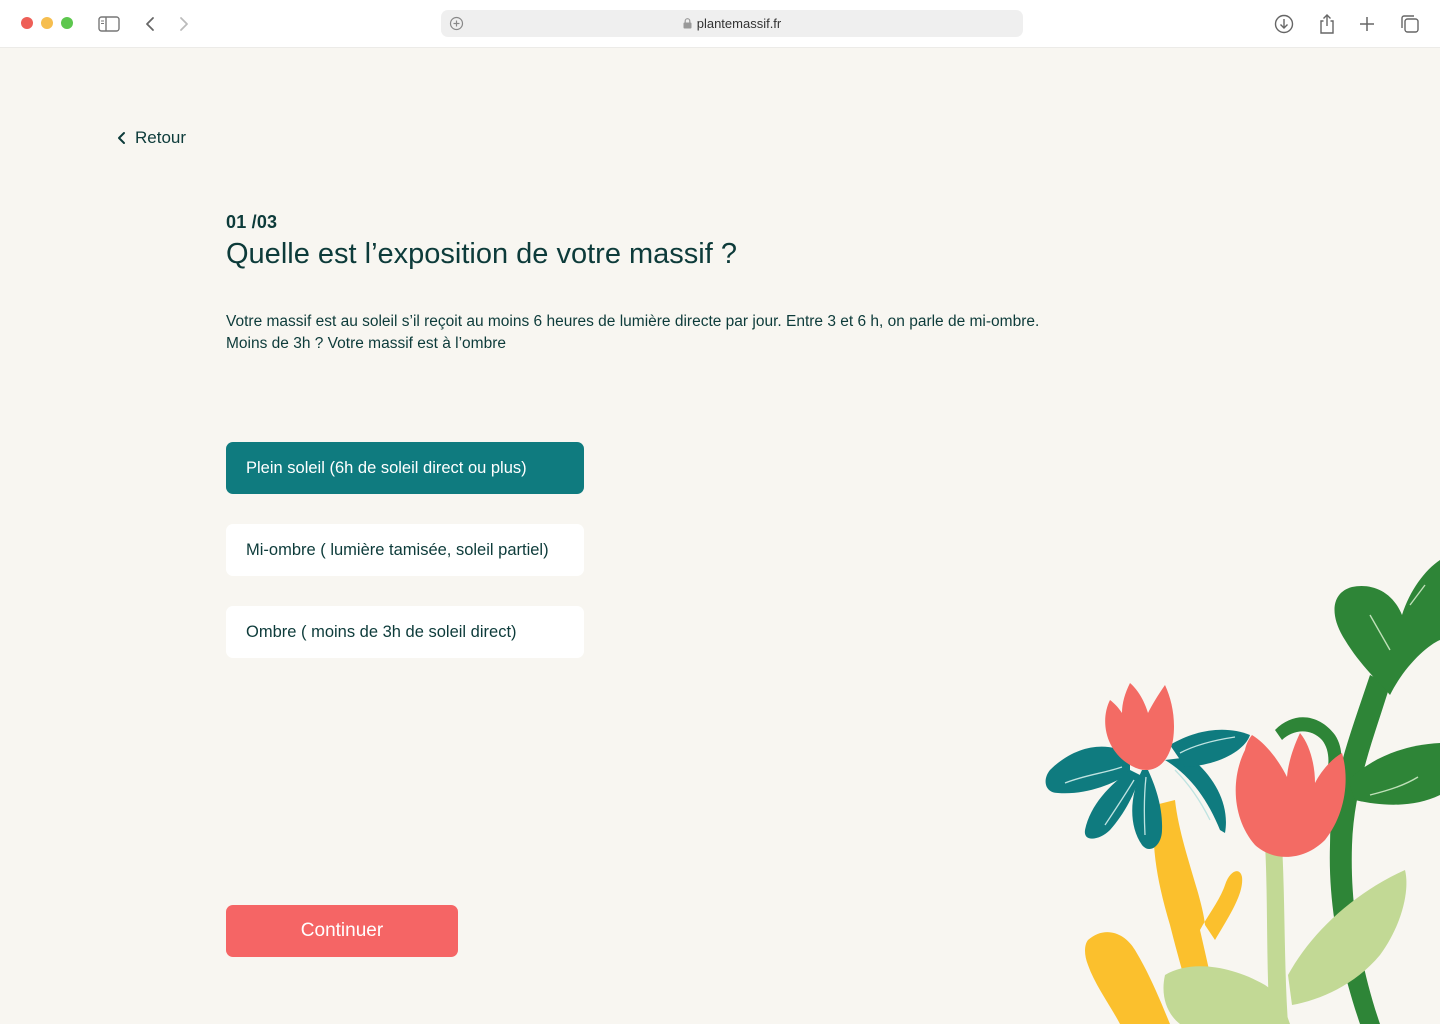  Describe the element at coordinates (161, 137) in the screenshot. I see `back-link-label: Retour` at that location.